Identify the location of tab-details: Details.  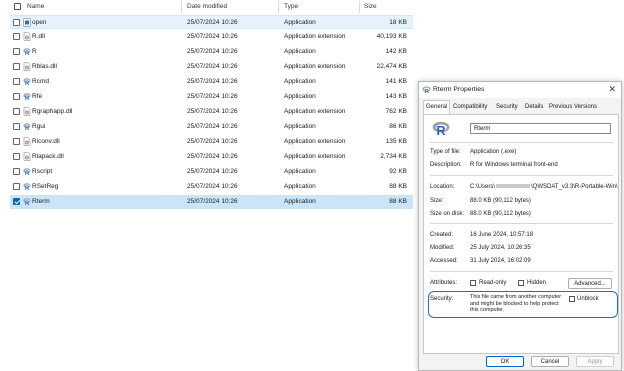
(534, 107).